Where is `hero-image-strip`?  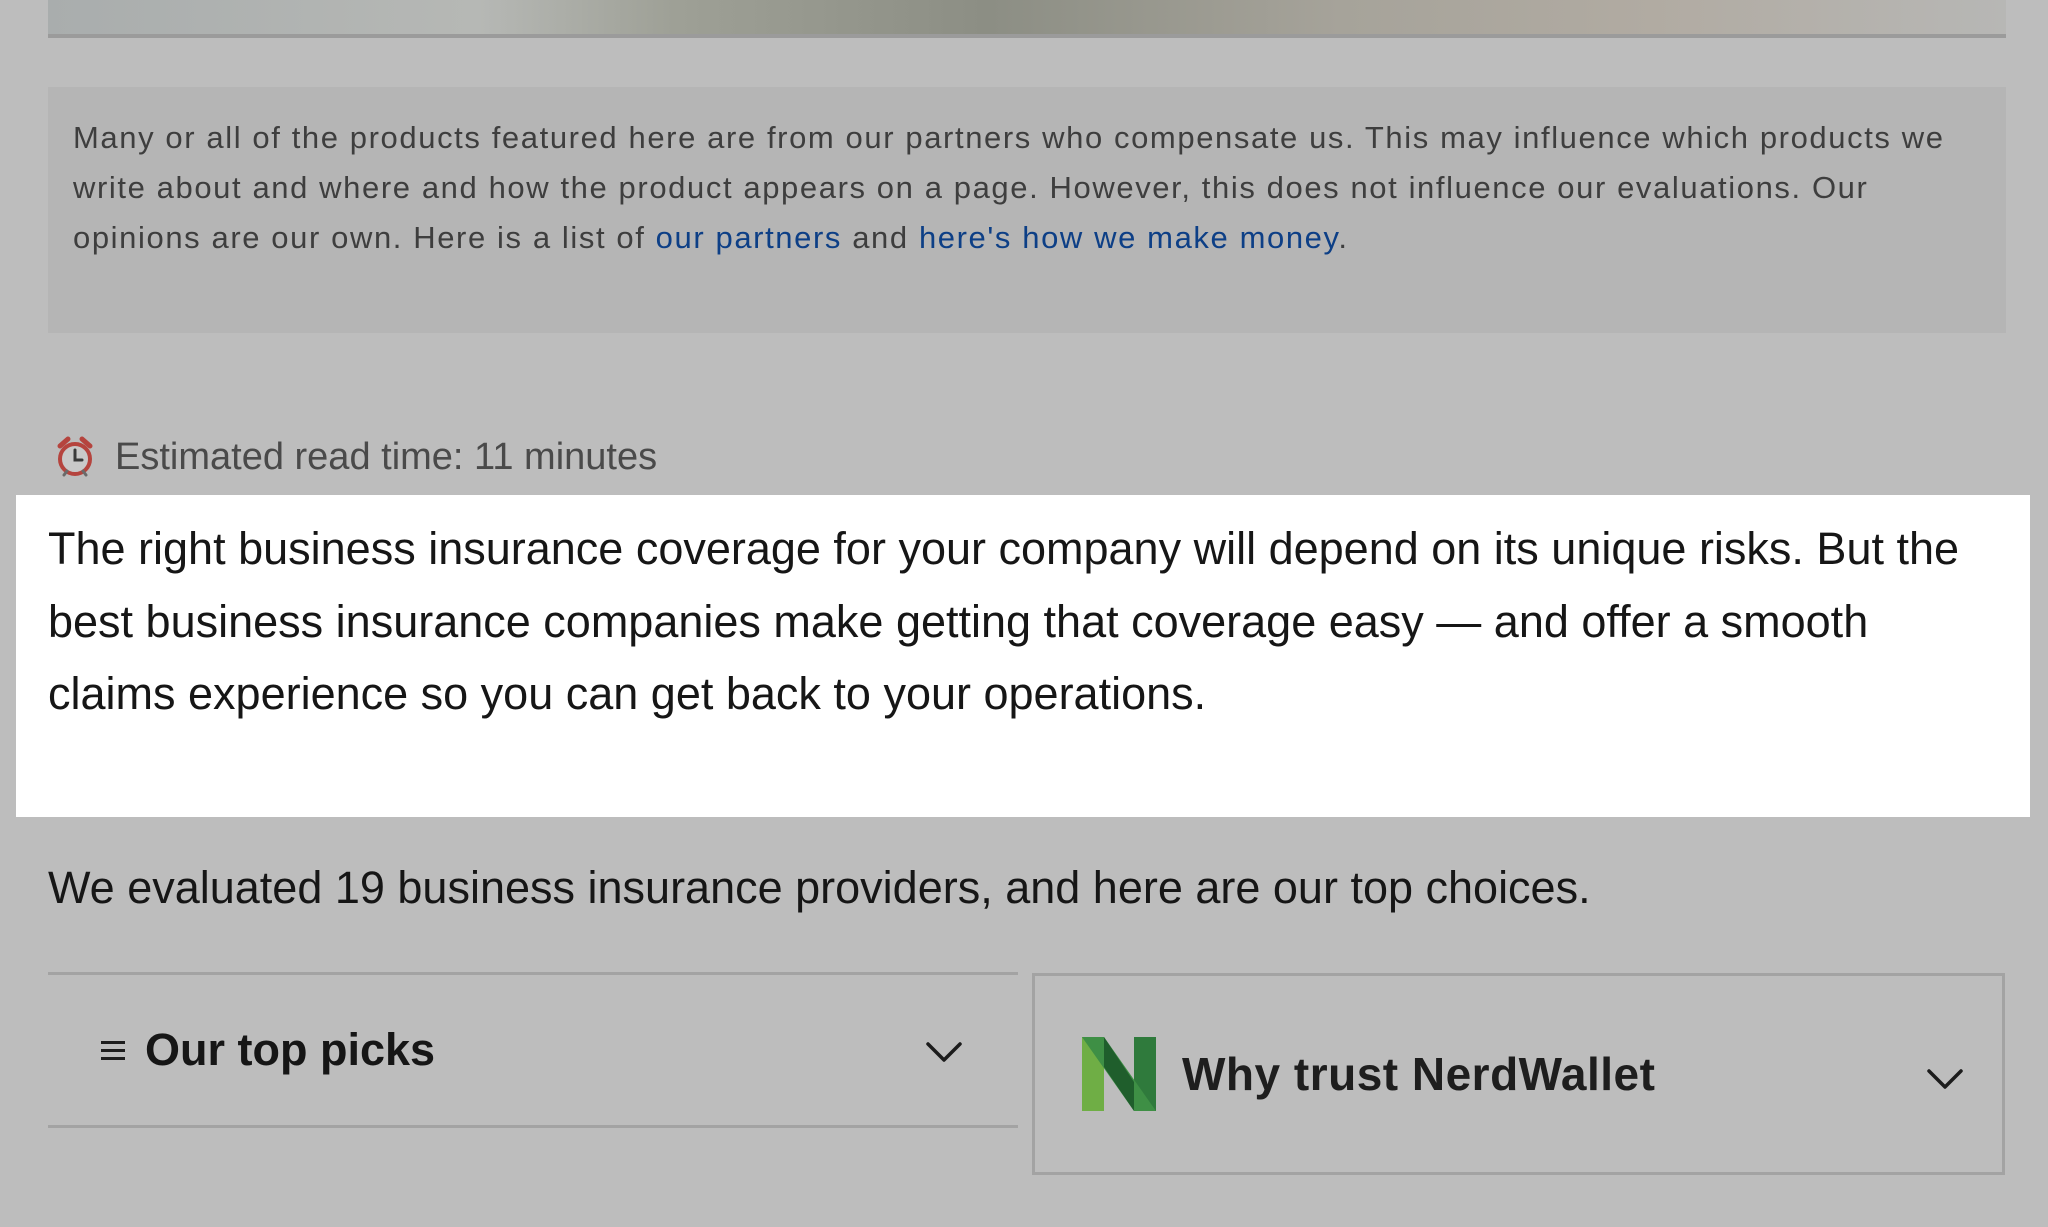 hero-image-strip is located at coordinates (1027, 19).